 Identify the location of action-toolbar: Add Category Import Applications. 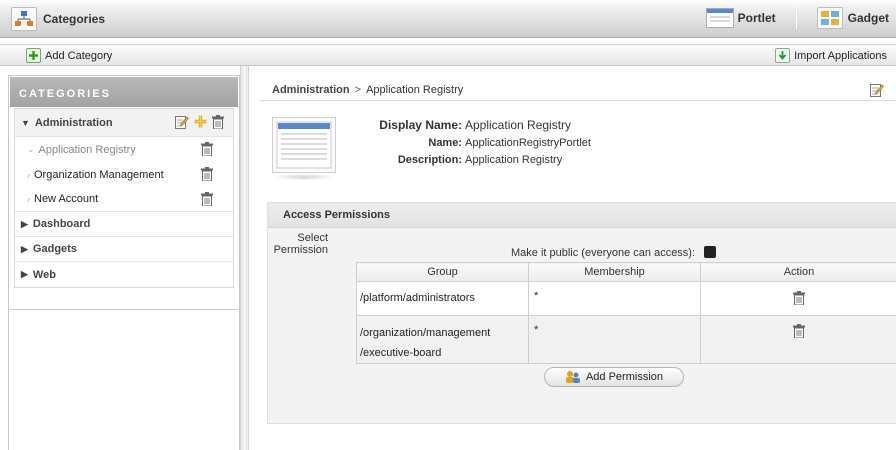
(448, 55).